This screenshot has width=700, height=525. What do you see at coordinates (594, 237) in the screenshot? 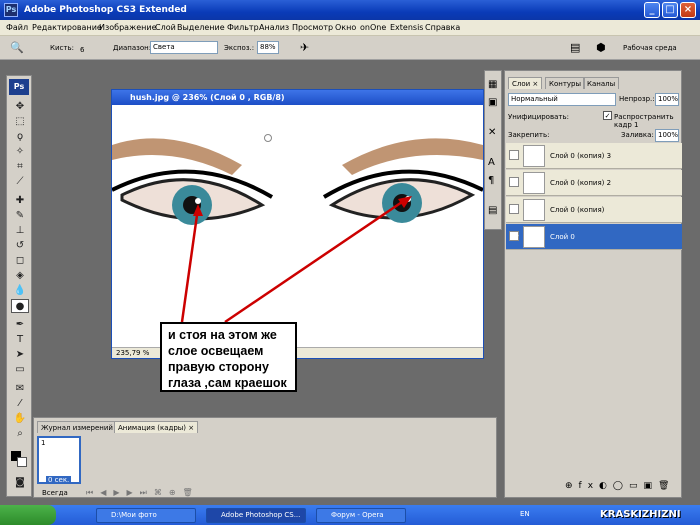
I see `layer-row-base: 👁 Слой 0` at bounding box center [594, 237].